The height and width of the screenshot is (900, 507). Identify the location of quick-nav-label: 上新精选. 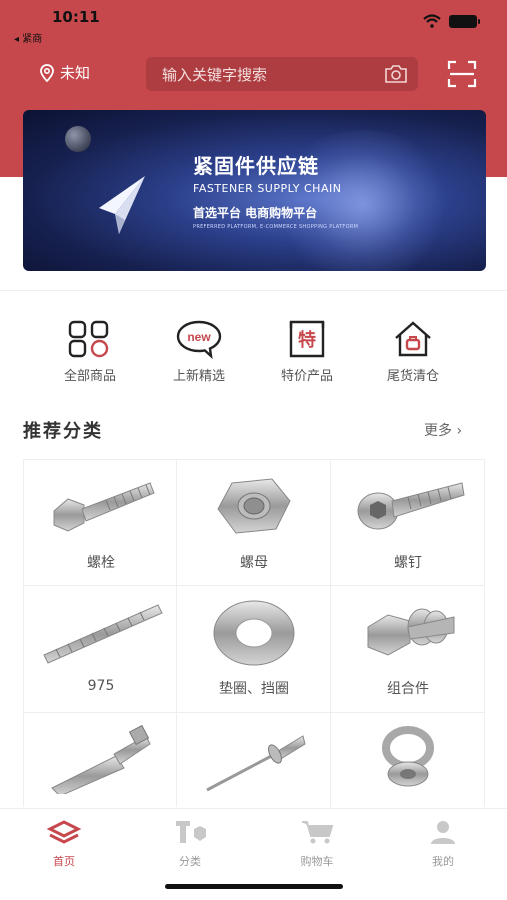
(198, 376).